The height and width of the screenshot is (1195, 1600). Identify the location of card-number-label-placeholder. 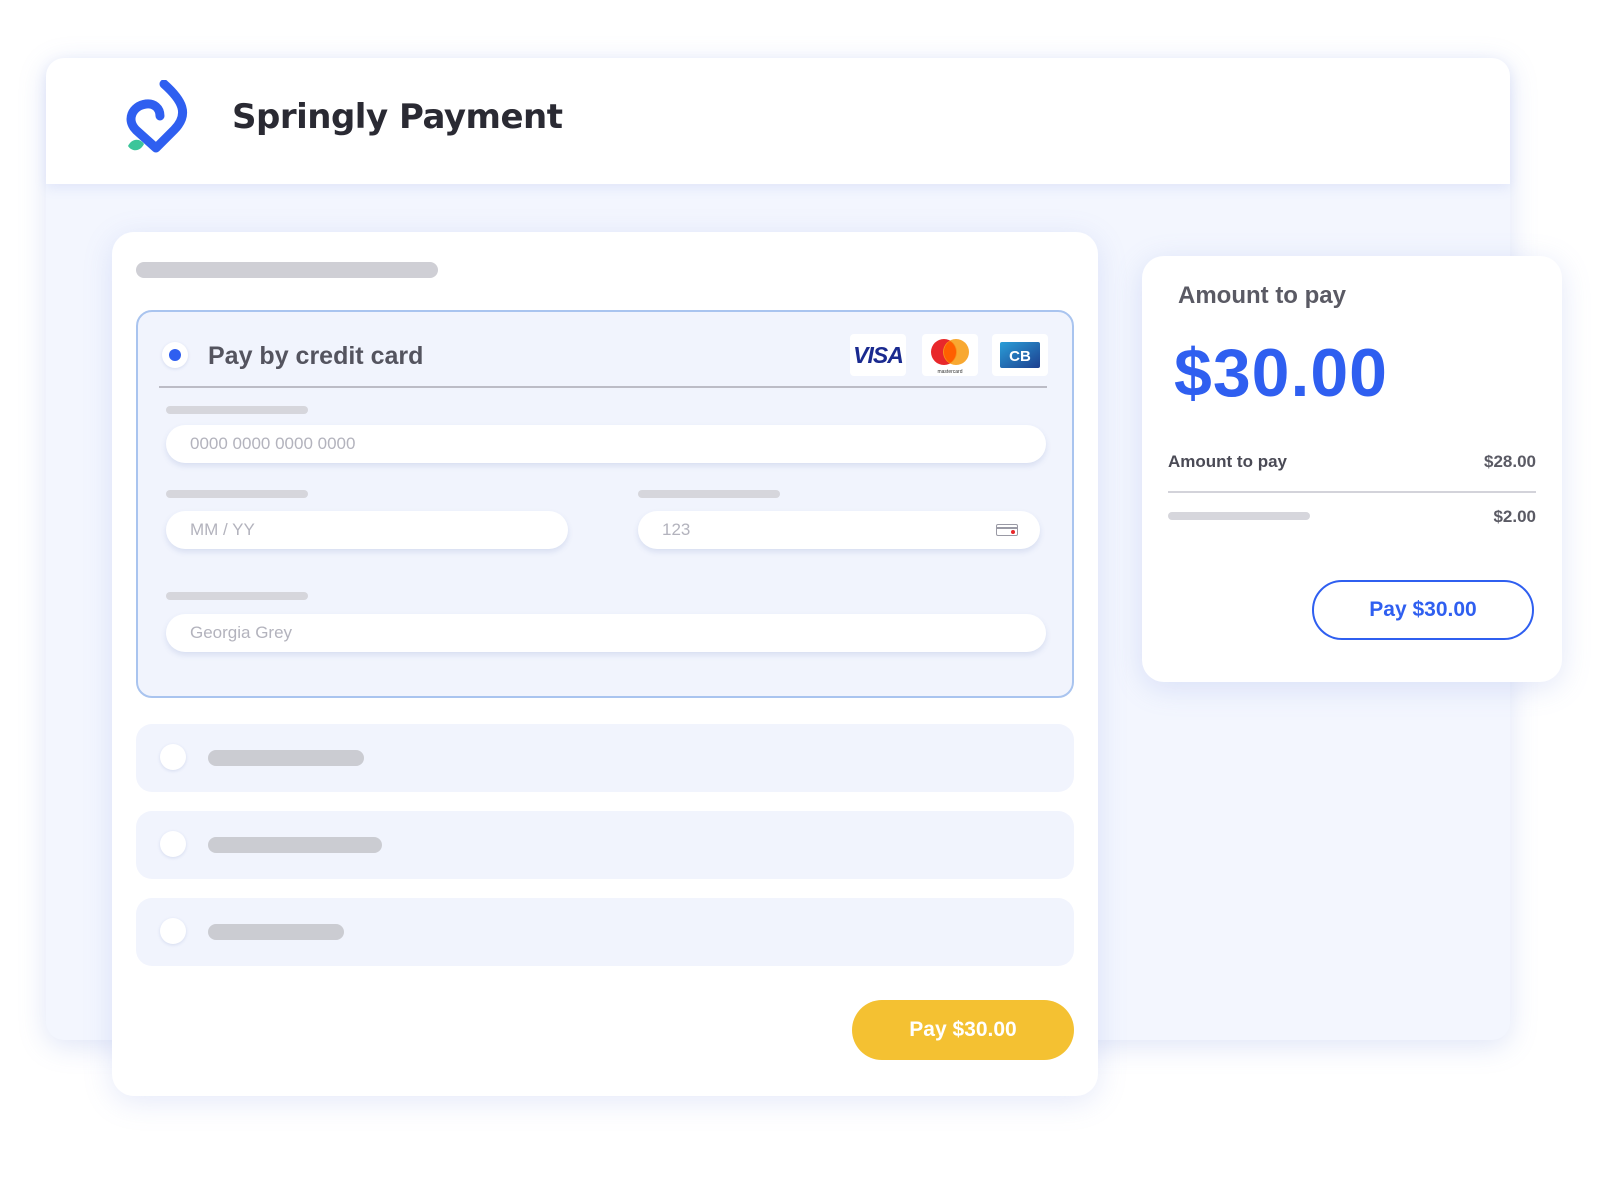
(237, 410).